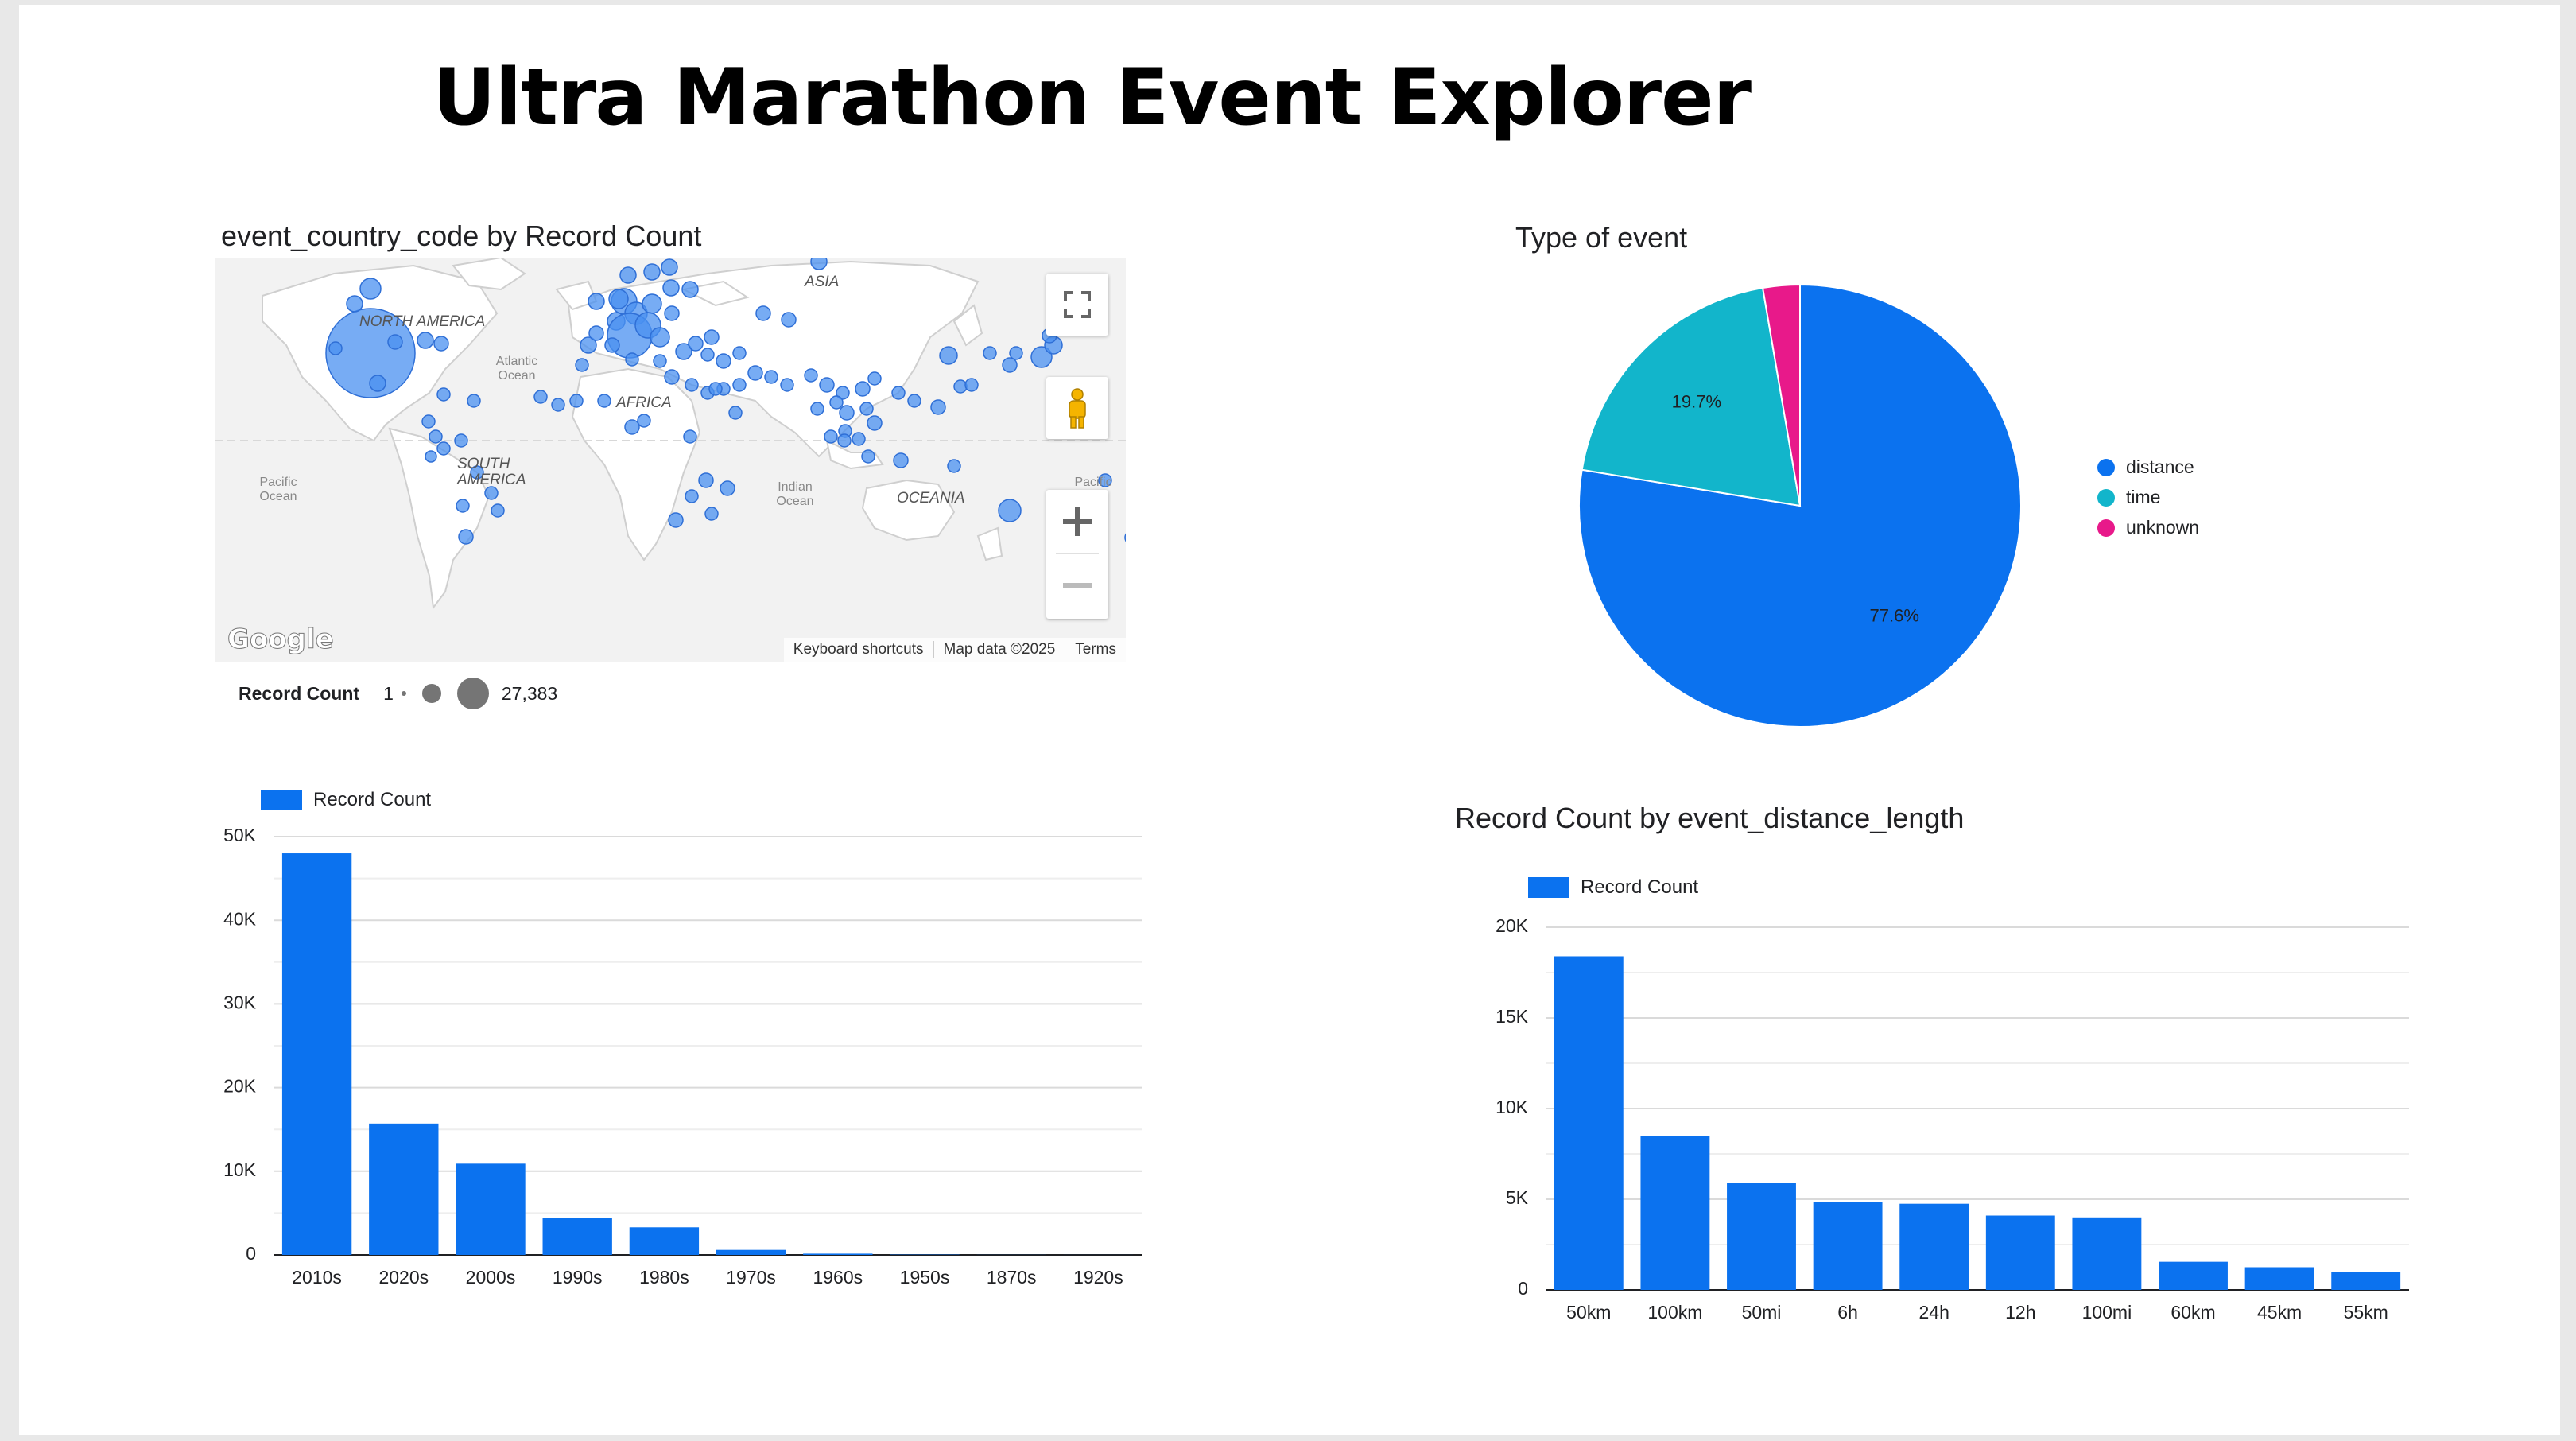 This screenshot has width=2576, height=1441. What do you see at coordinates (670, 434) in the screenshot?
I see `map-land` at bounding box center [670, 434].